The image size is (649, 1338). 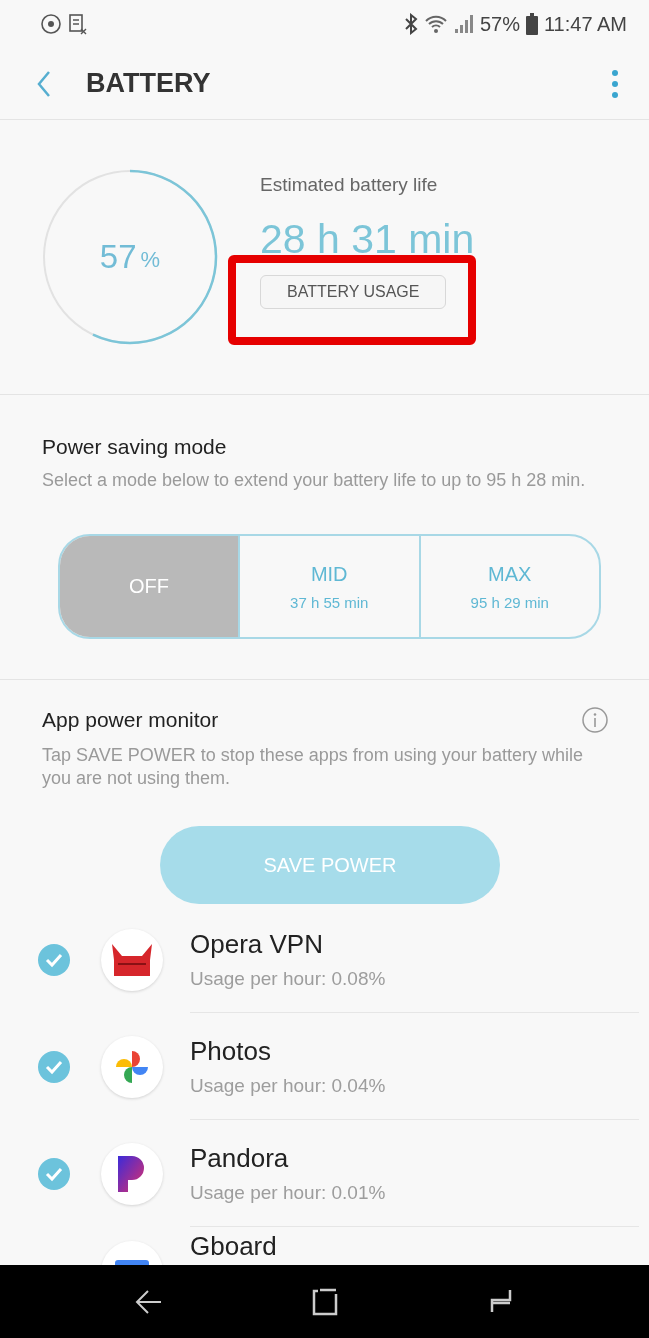 What do you see at coordinates (463, 24) in the screenshot?
I see `signal-icon` at bounding box center [463, 24].